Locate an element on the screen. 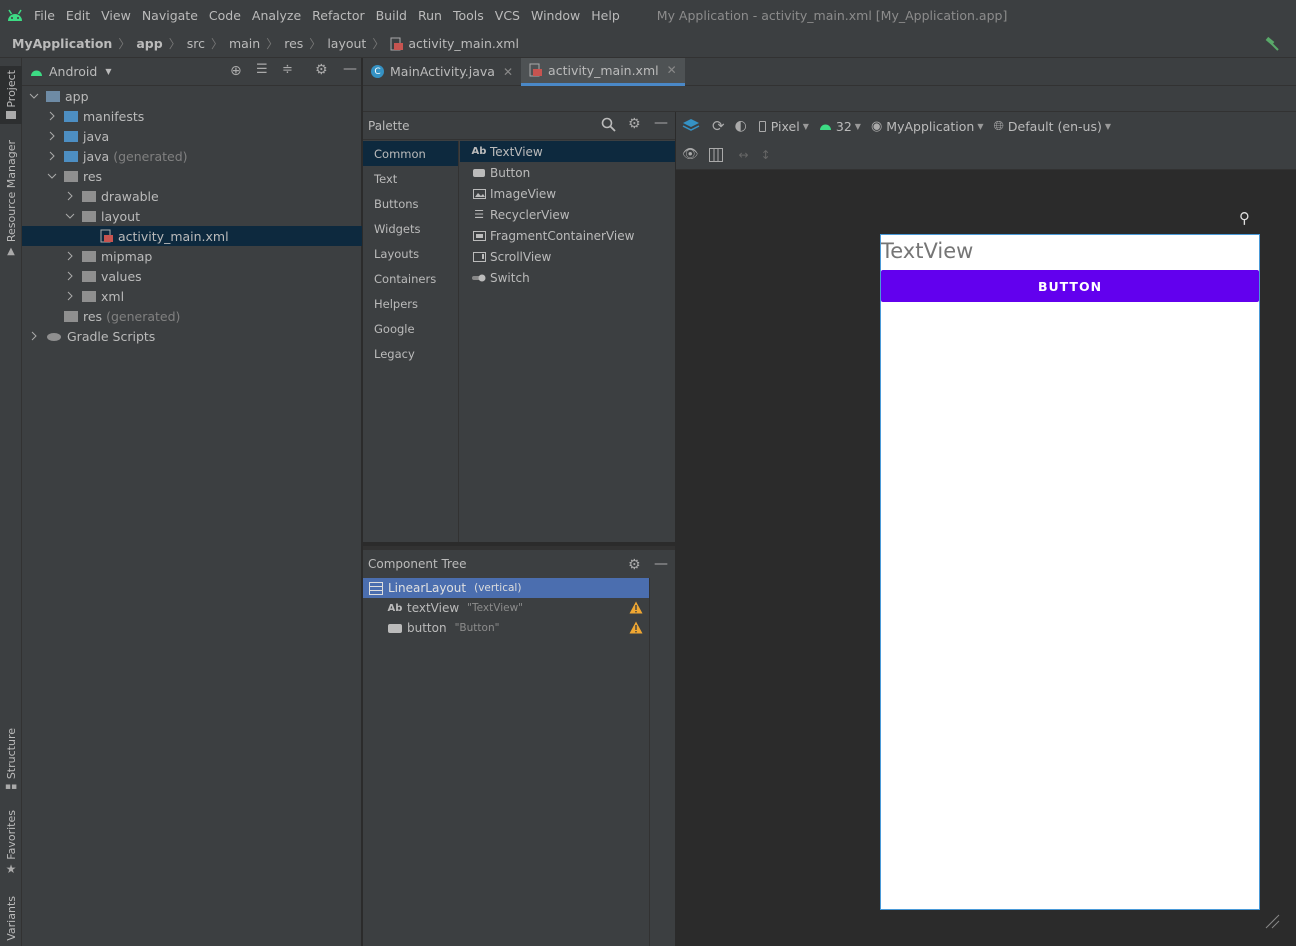 The height and width of the screenshot is (946, 1296). tree-item-xml: xml is located at coordinates (192, 296).